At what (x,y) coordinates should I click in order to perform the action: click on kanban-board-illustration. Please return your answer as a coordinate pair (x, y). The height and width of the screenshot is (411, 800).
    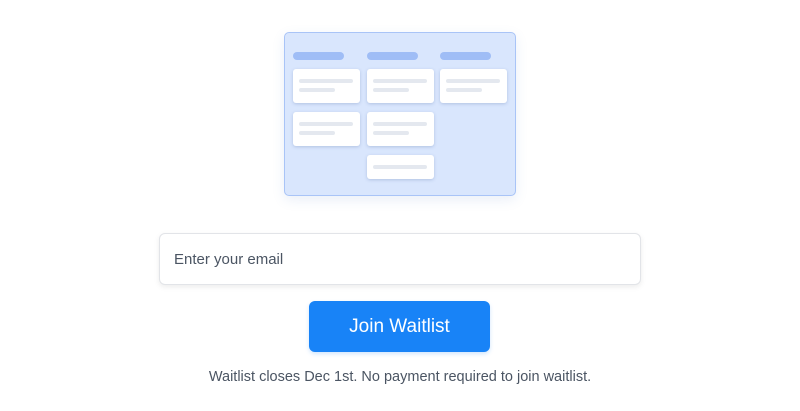
    Looking at the image, I should click on (400, 114).